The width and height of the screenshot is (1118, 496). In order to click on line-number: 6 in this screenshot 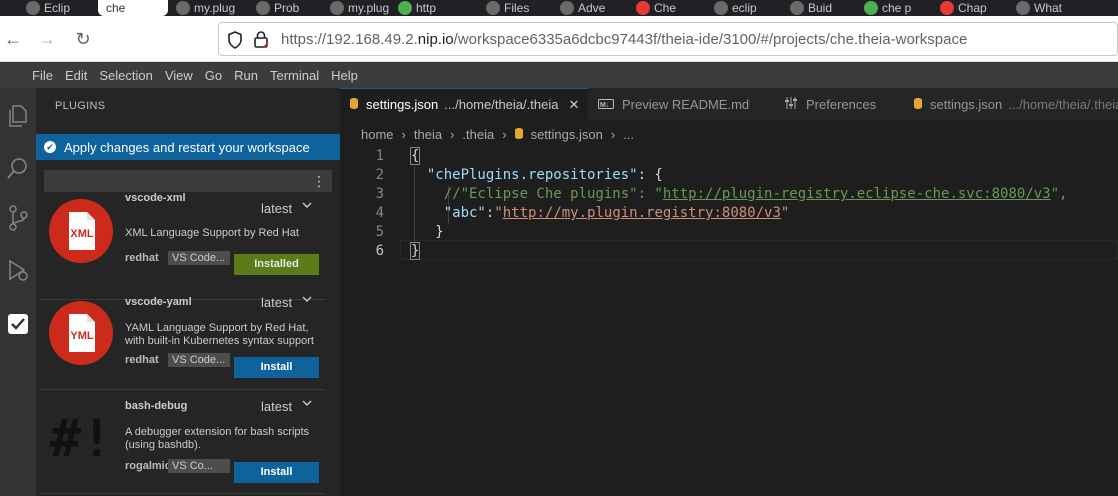, I will do `click(379, 251)`.